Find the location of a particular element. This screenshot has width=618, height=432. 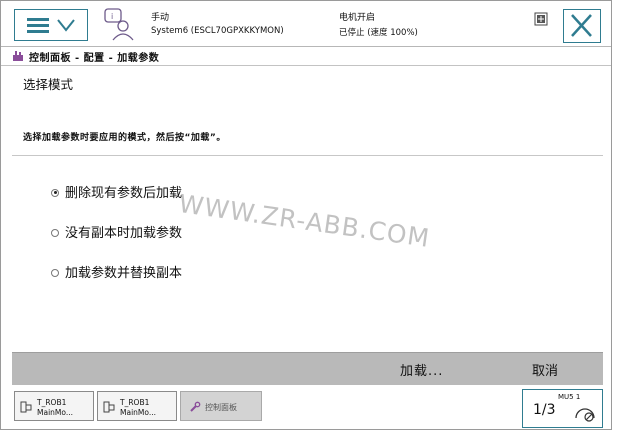

option-label: 删除现有参数后加载 is located at coordinates (124, 193).